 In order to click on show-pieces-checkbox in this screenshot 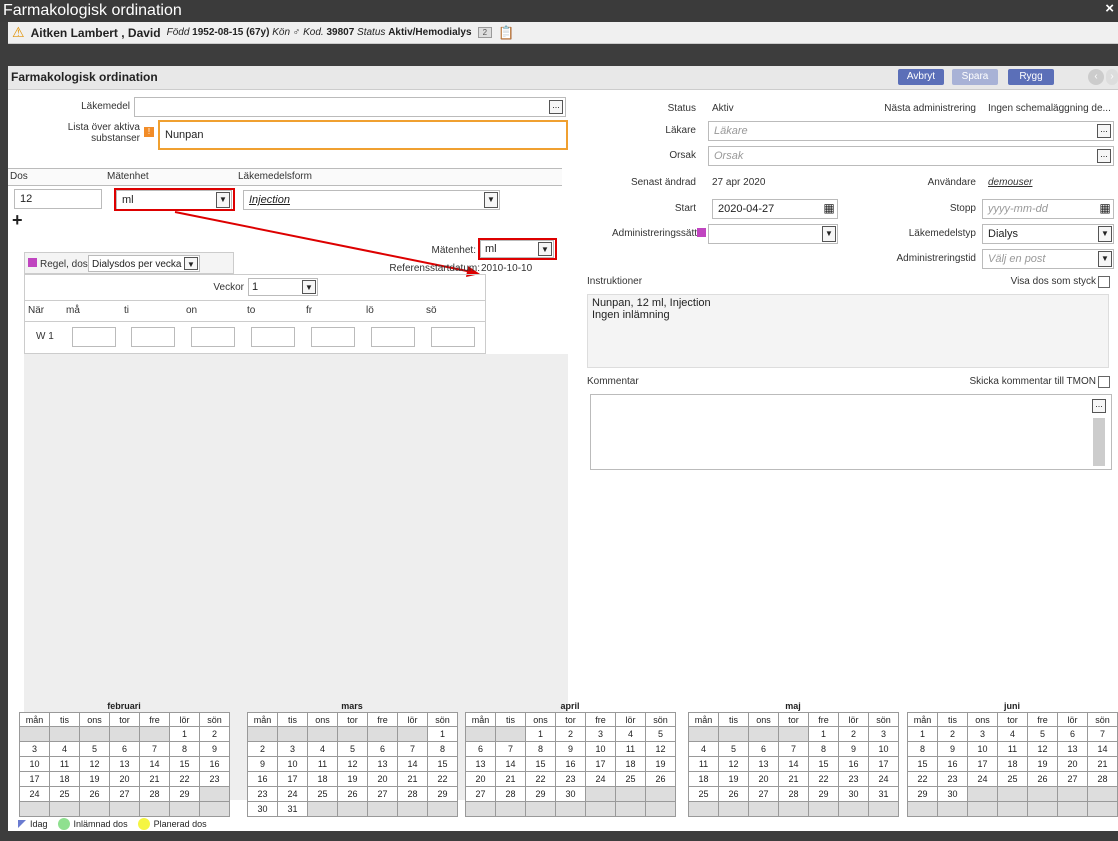, I will do `click(1104, 282)`.